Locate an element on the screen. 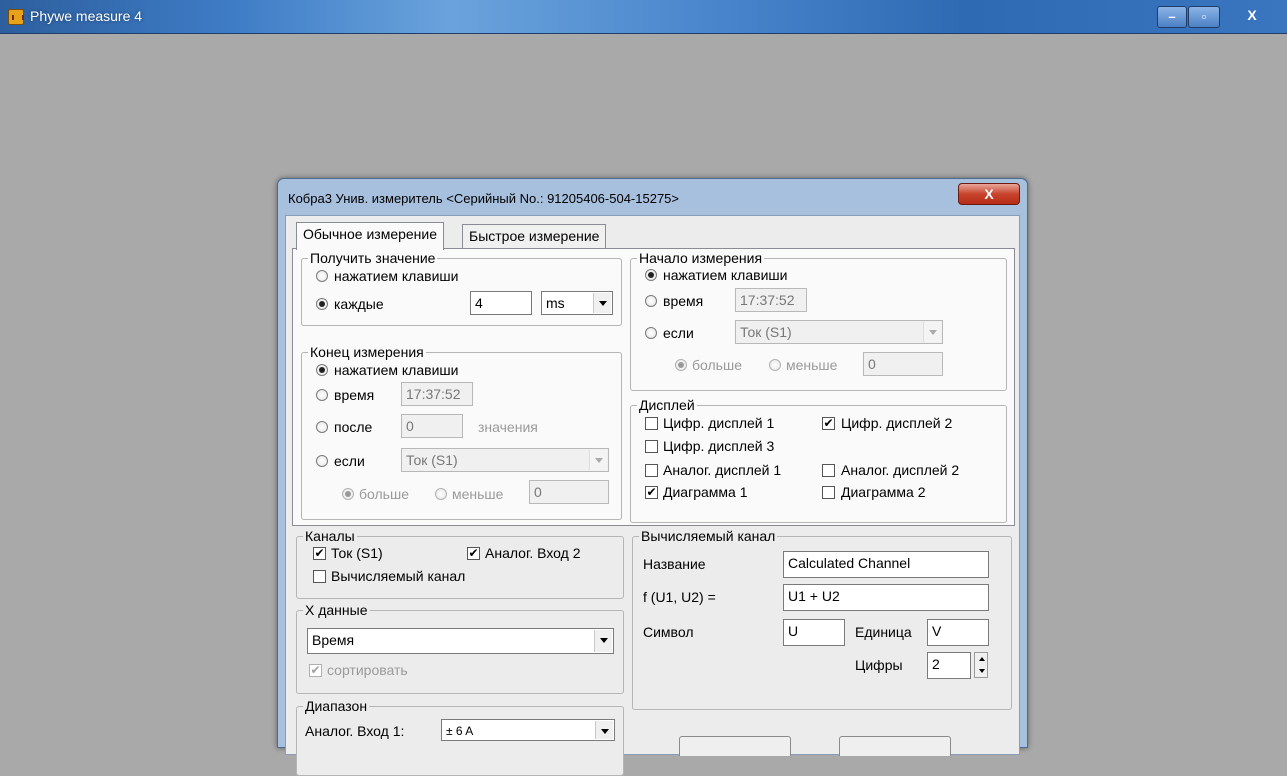  display-analog-1-label: Аналог. дисплей 1 is located at coordinates (722, 470).